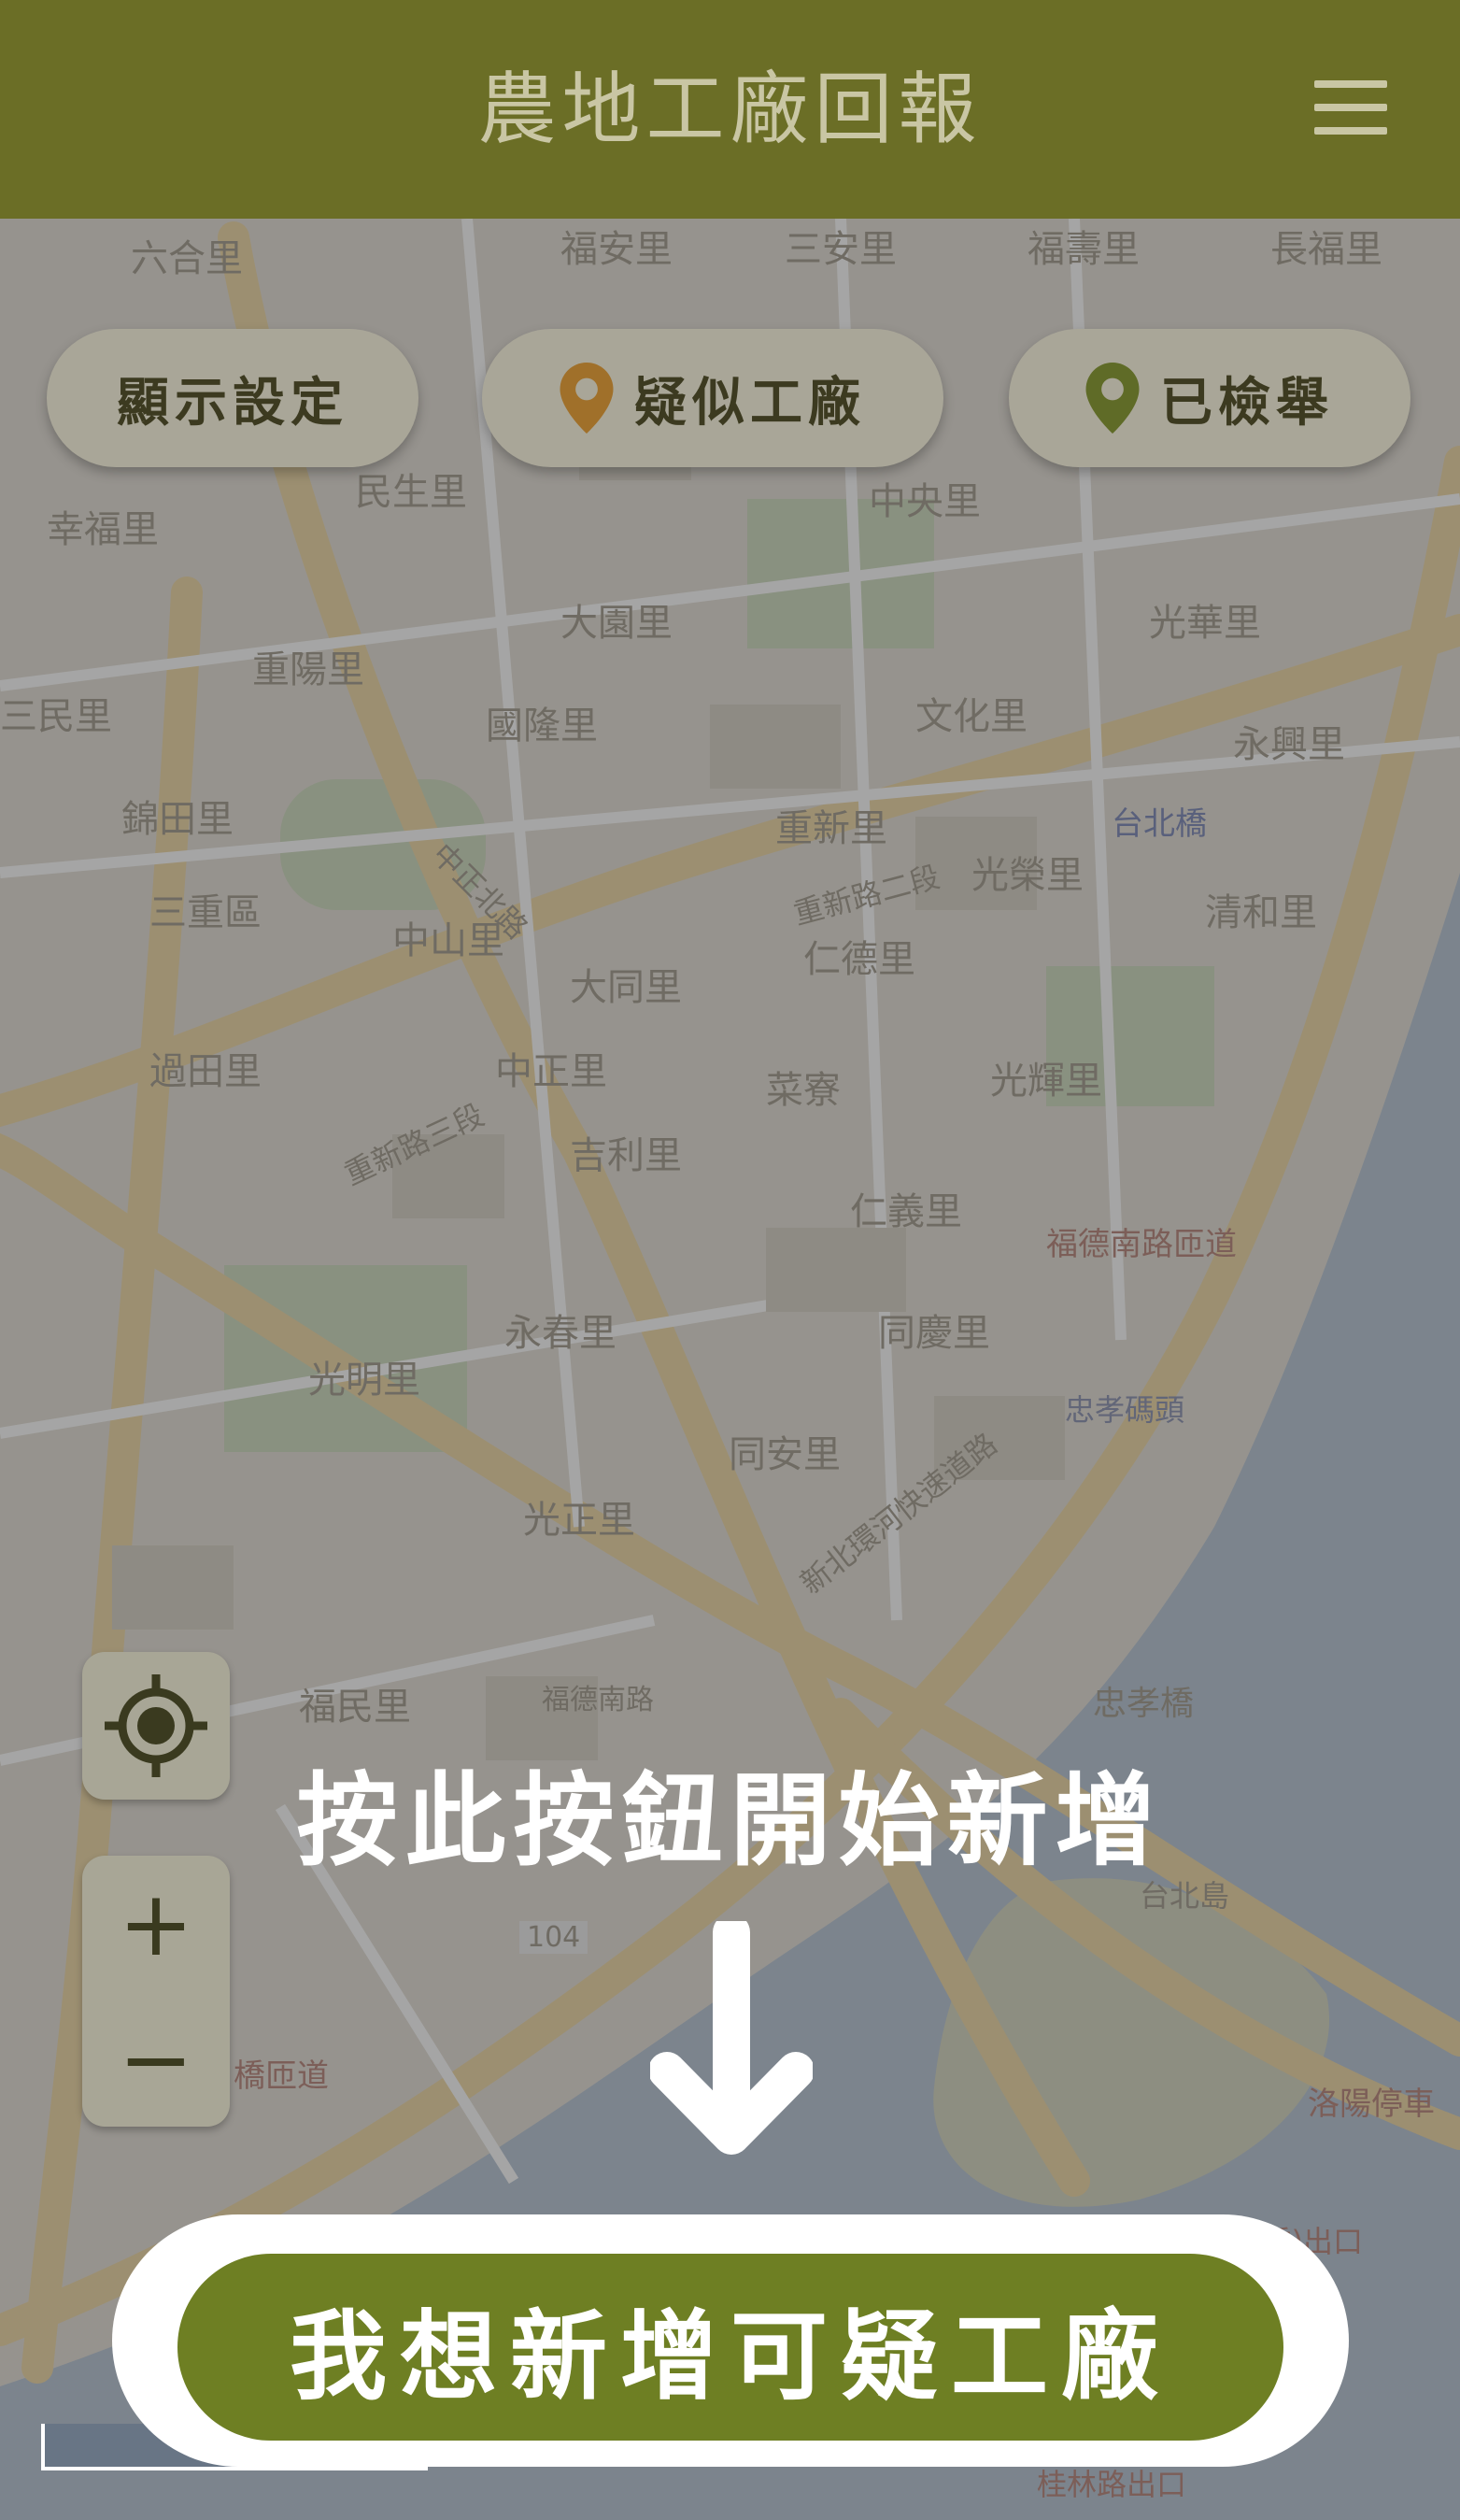  Describe the element at coordinates (730, 1821) in the screenshot. I see `tutorial-hint-text: 按此按鈕開始新增` at that location.